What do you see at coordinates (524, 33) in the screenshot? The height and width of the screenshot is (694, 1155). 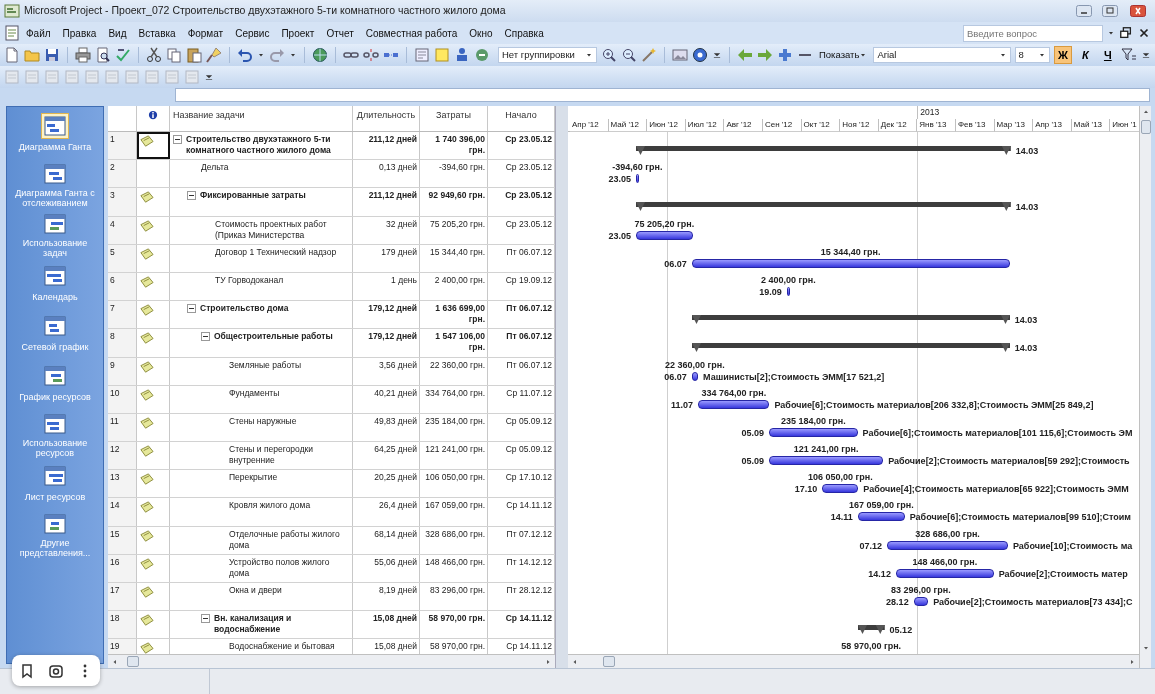 I see `menu-item: Справка` at bounding box center [524, 33].